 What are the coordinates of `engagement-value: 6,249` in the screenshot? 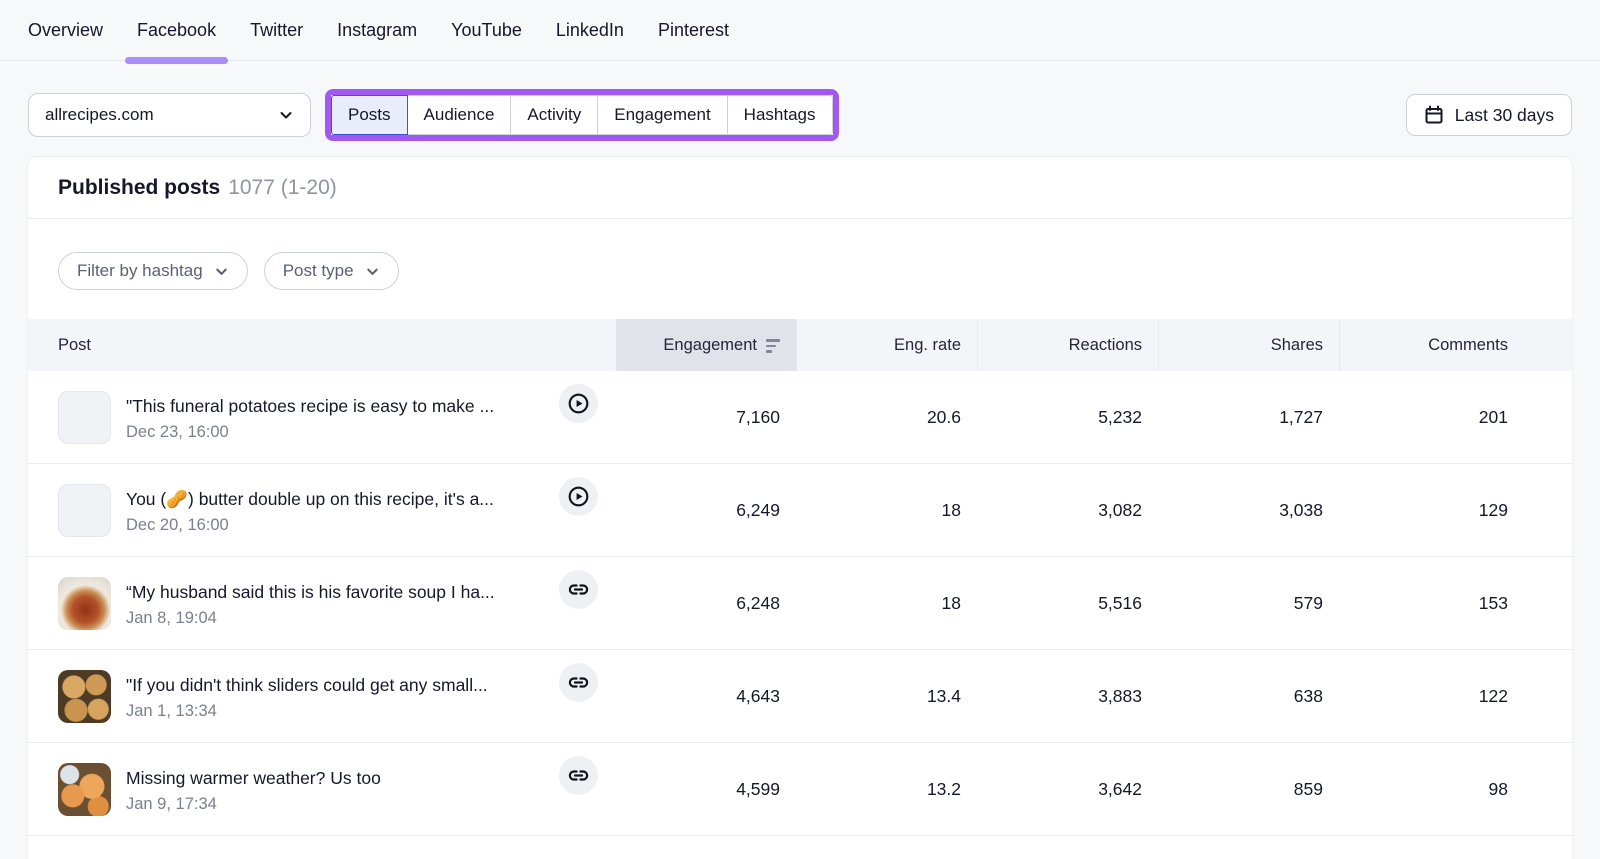 It's located at (758, 509).